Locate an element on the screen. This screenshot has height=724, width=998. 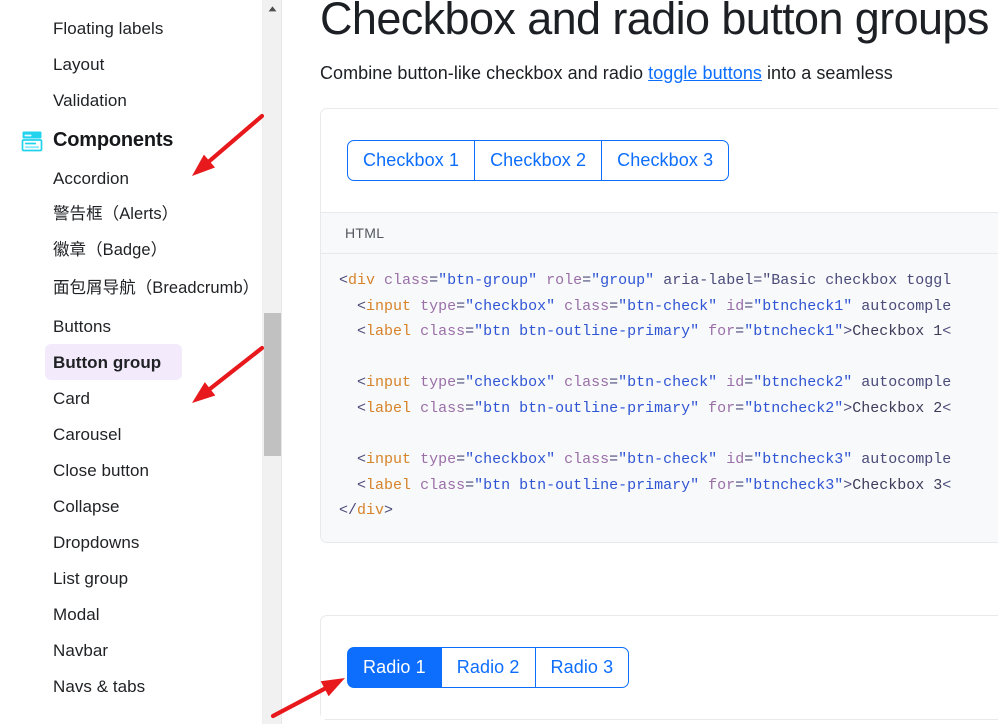
radio-example-preview: Radio 1 Radio 2 Radio 3 is located at coordinates (659, 667).